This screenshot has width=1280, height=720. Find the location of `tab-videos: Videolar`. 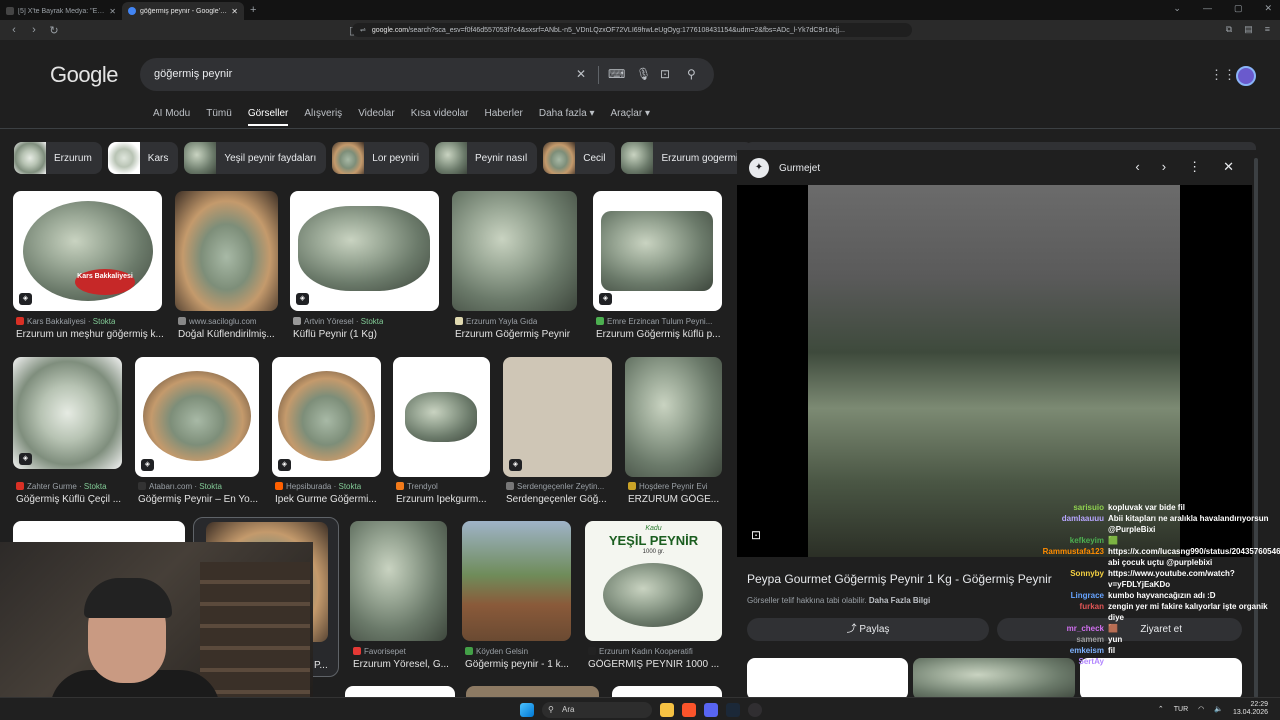

tab-videos: Videolar is located at coordinates (376, 113).